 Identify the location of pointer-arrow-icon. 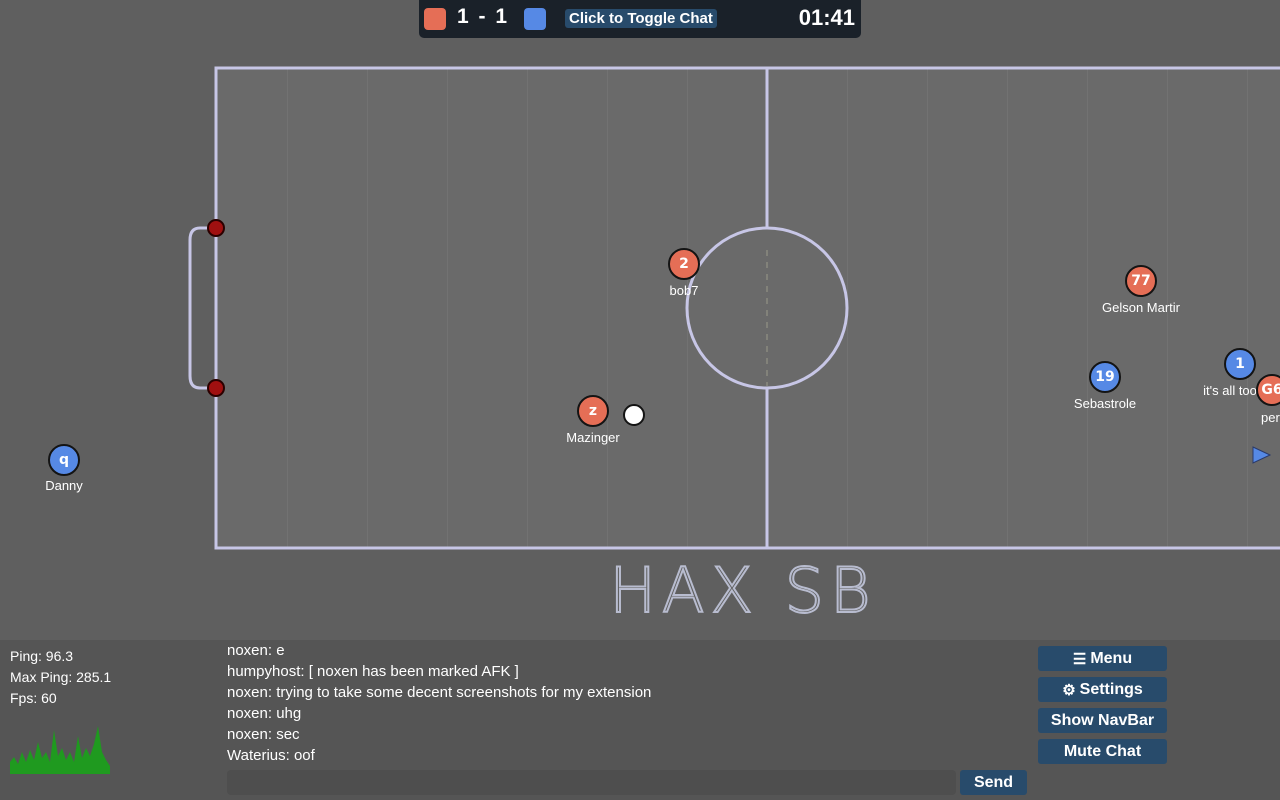
(1262, 455).